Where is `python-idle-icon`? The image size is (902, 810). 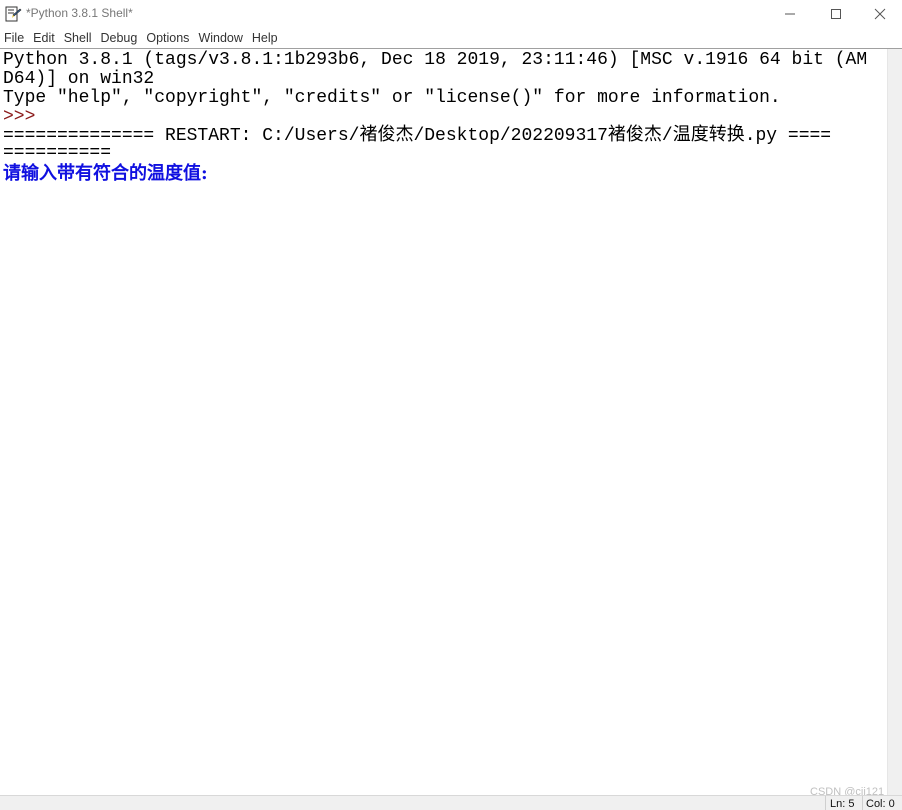 python-idle-icon is located at coordinates (13, 14).